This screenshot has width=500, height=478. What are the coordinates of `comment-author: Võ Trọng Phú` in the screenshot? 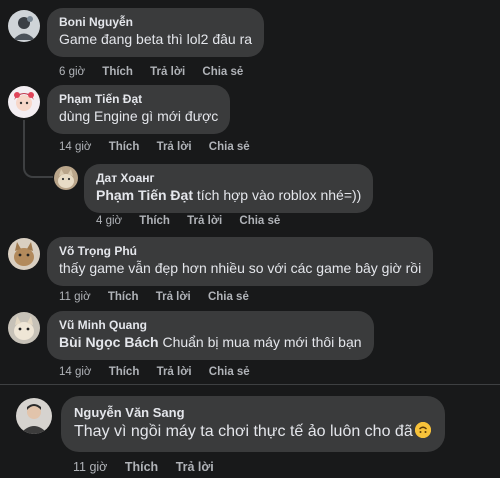 It's located at (240, 251).